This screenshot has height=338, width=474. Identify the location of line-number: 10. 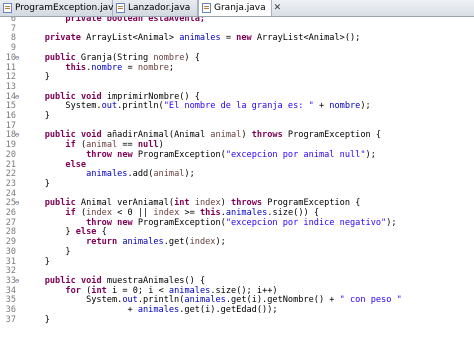
(10, 57).